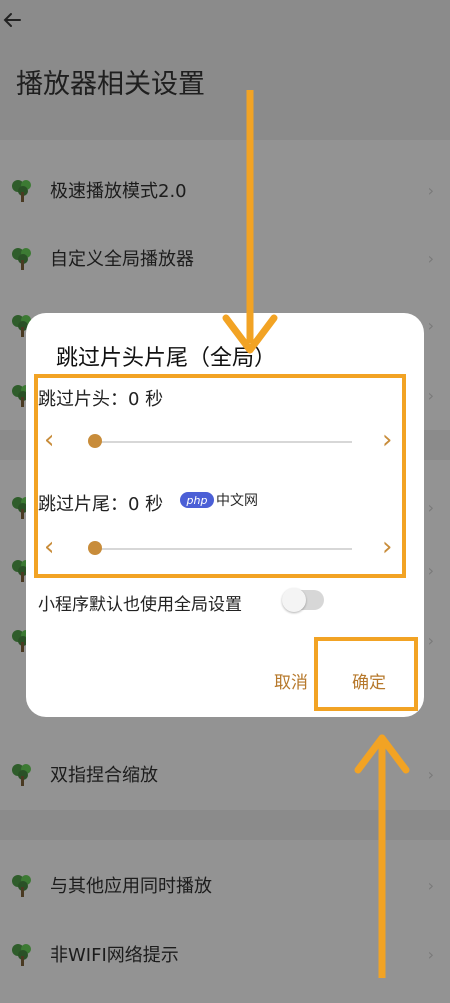 The image size is (450, 1003). What do you see at coordinates (382, 856) in the screenshot?
I see `annotation-up-arrow-icon` at bounding box center [382, 856].